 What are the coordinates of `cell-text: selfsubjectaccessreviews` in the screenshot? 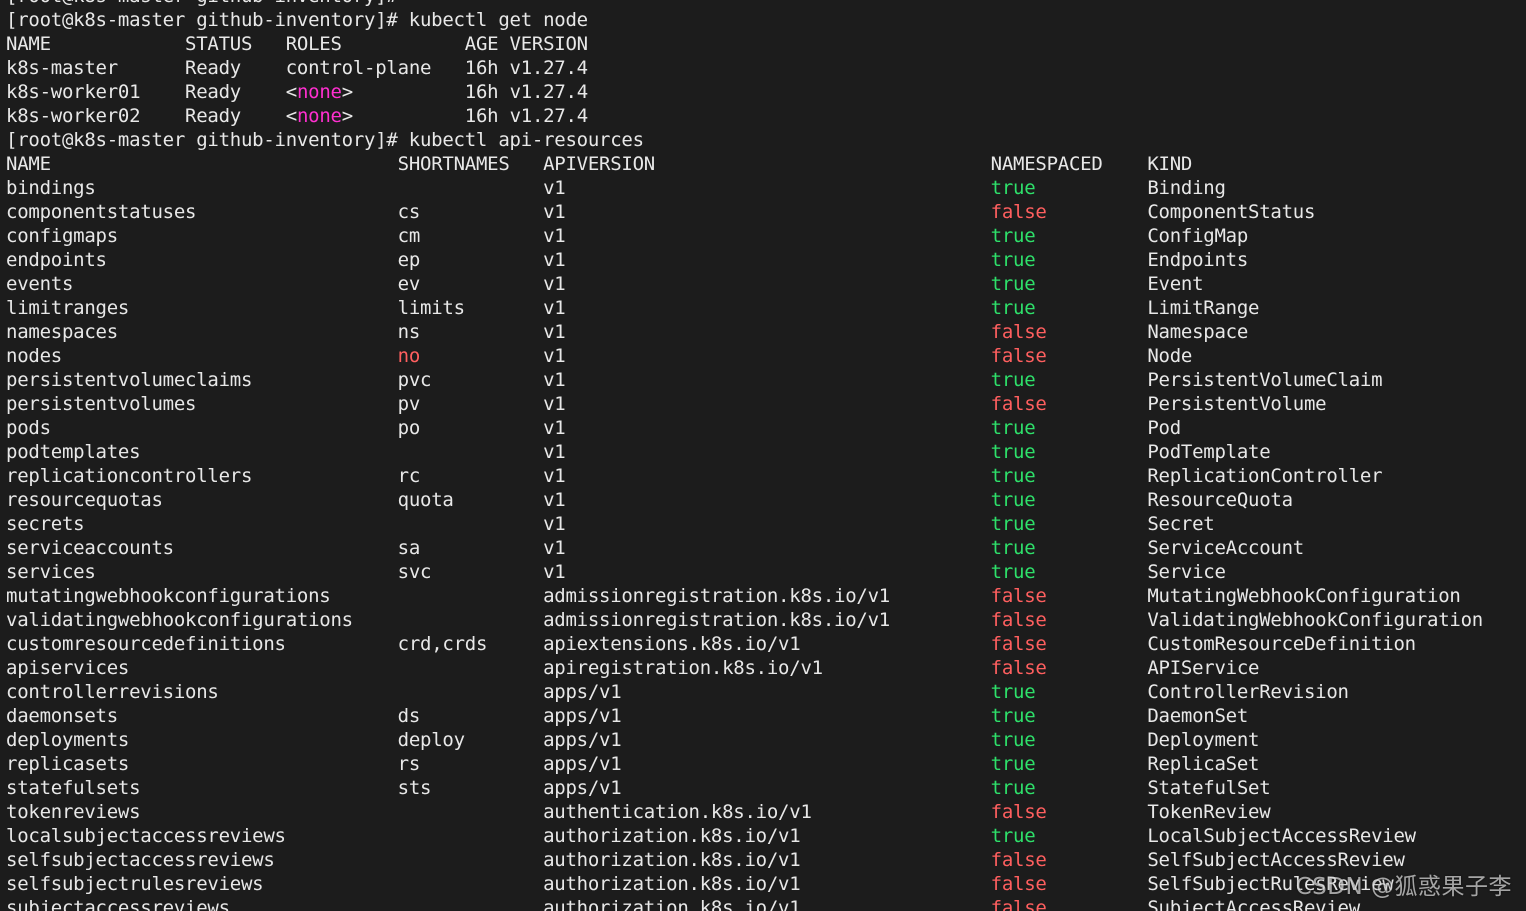 It's located at (202, 860).